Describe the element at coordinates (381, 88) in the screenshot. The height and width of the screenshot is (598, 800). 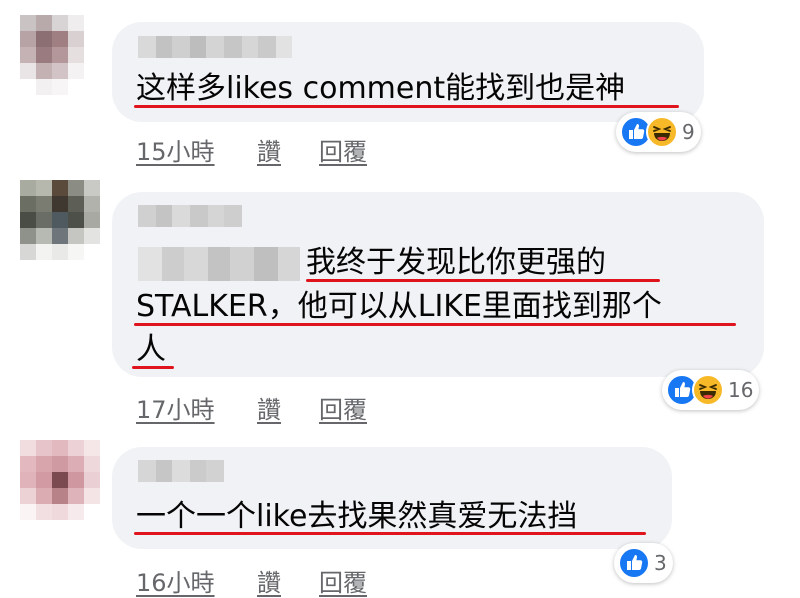
I see `comment-text: 这样多likes comment能找到也是神` at that location.